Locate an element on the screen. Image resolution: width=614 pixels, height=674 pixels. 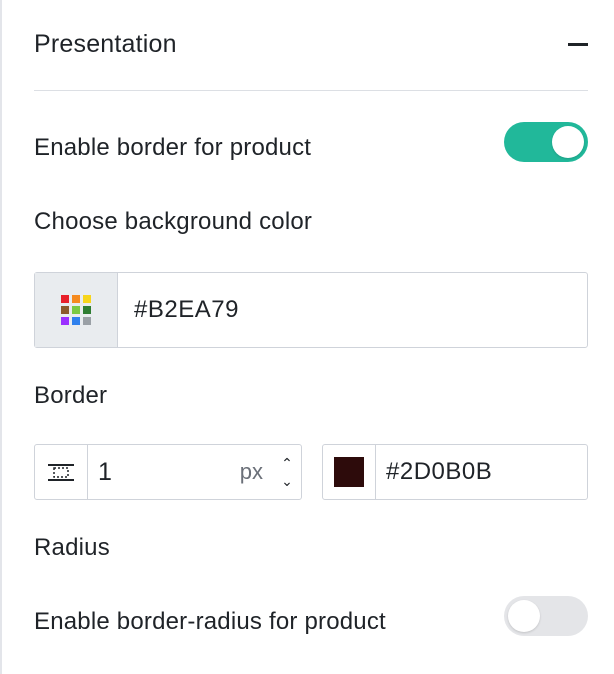
radius-toggle is located at coordinates (546, 616).